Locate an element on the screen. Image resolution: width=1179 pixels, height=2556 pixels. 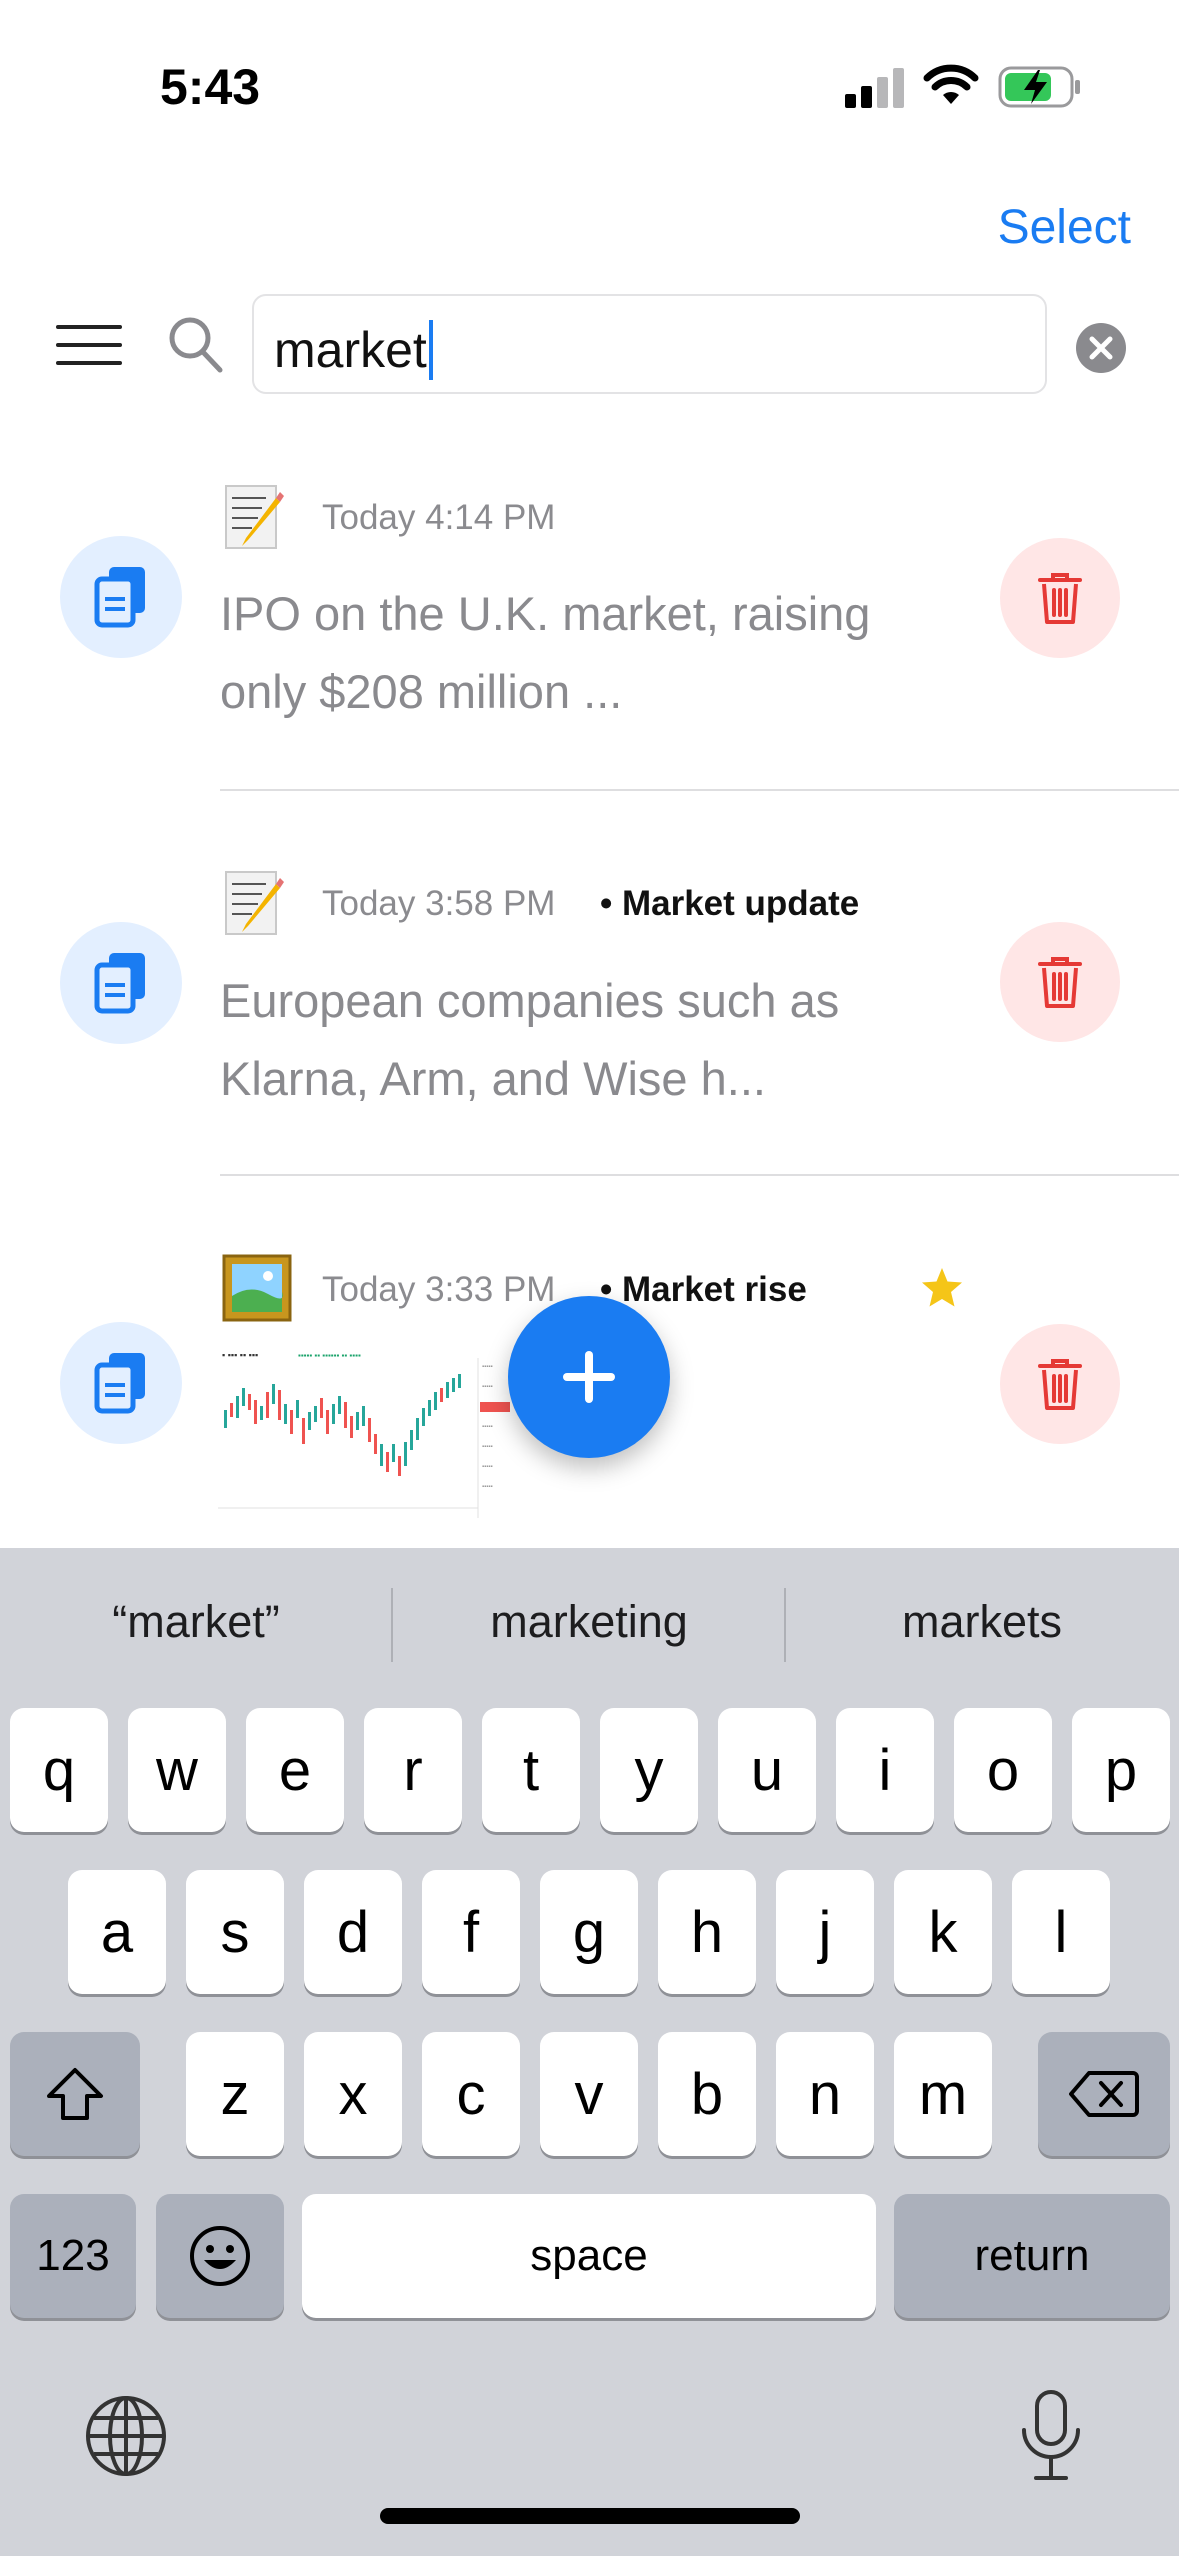
item-timestamp: Today 3:33 PM is located at coordinates (439, 1289).